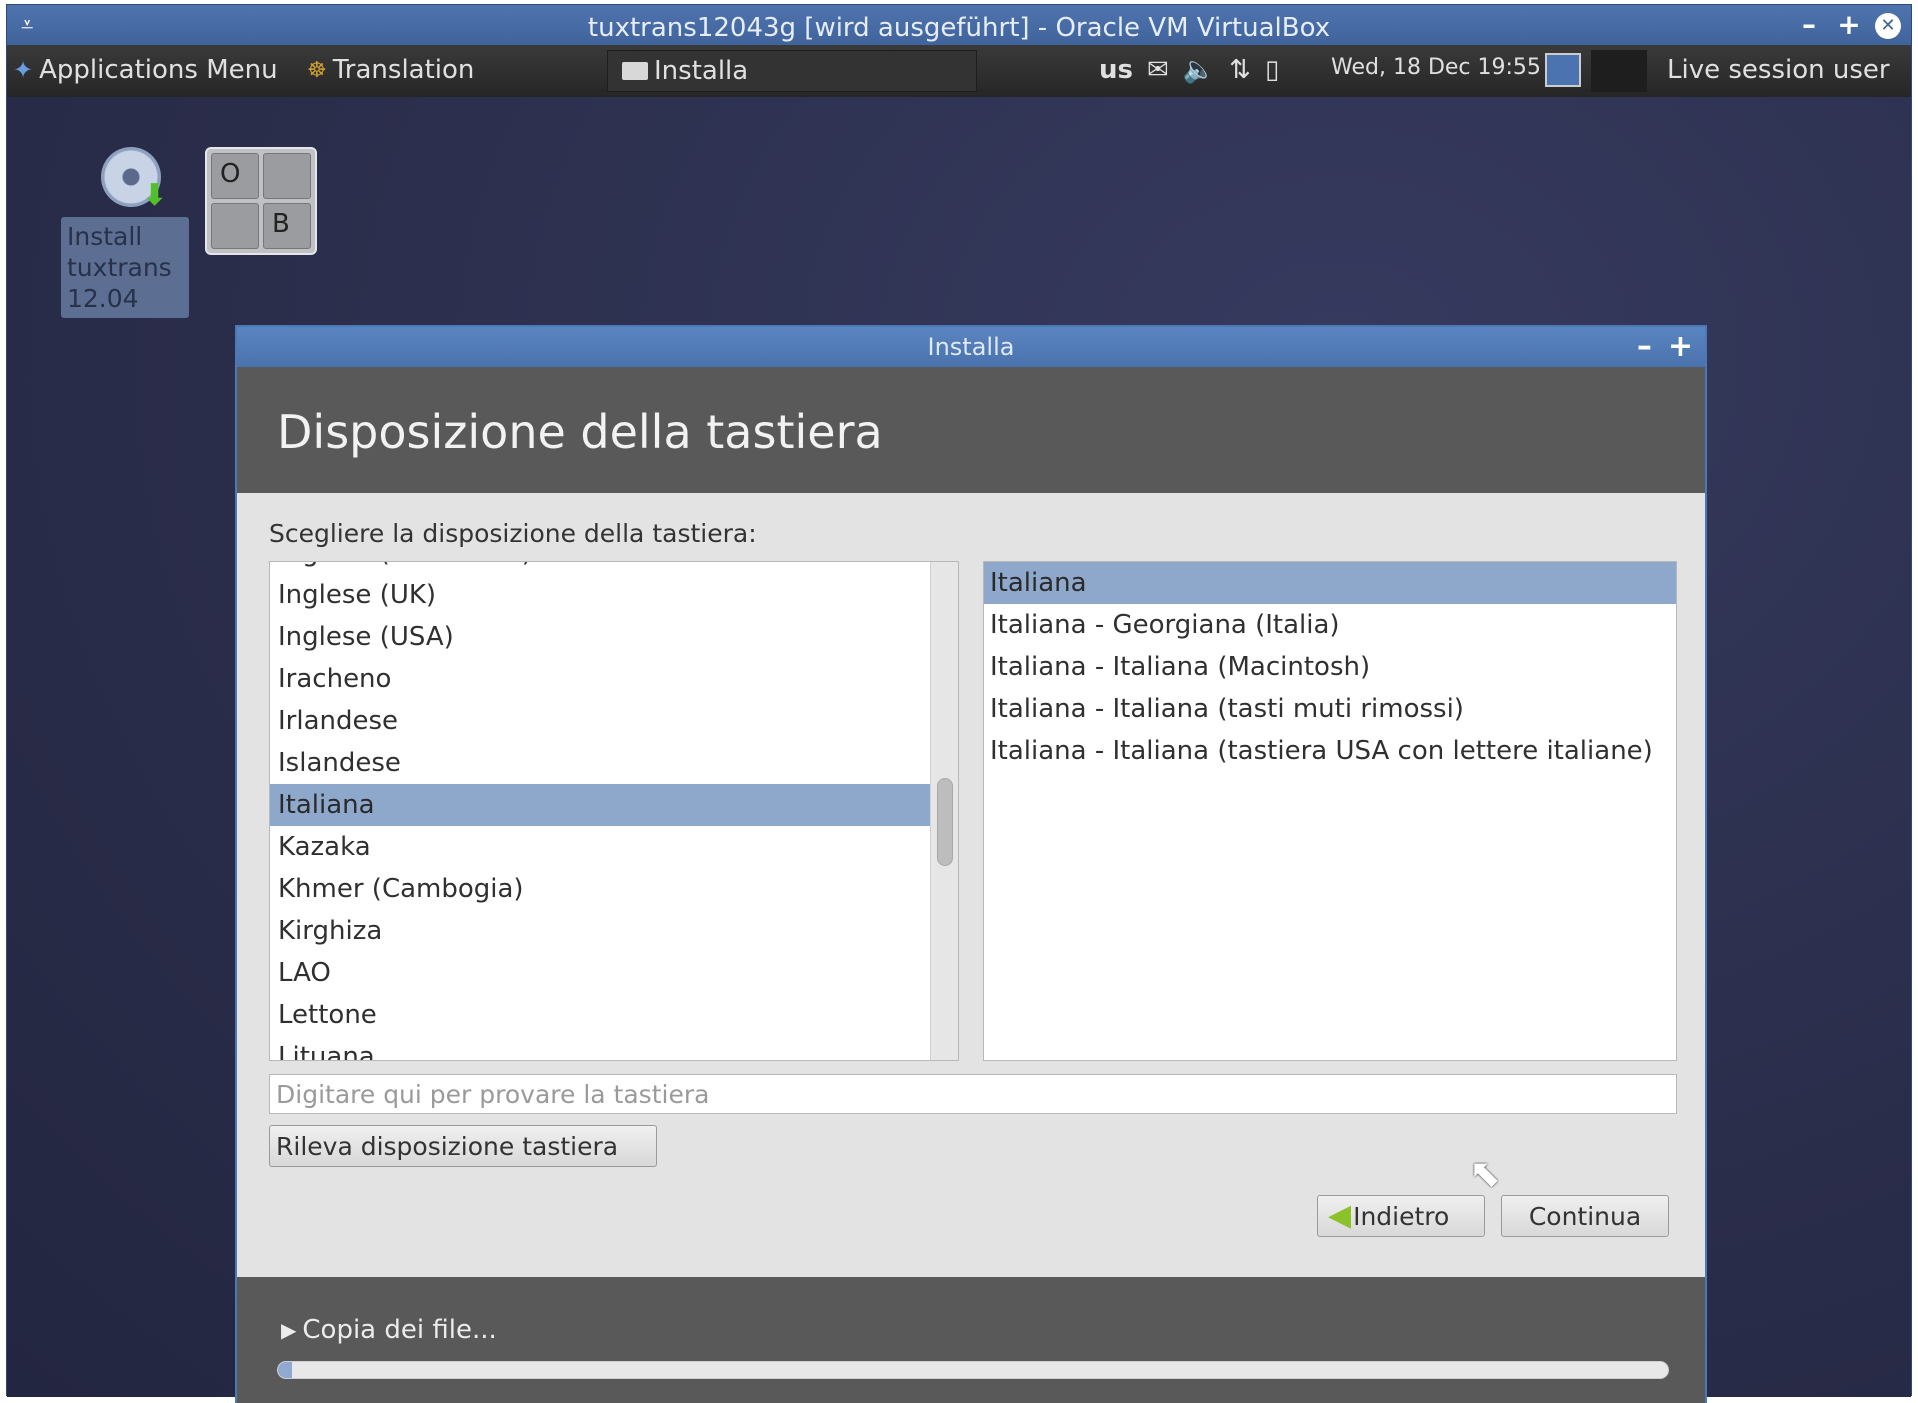 This screenshot has height=1403, width=1918. What do you see at coordinates (701, 71) in the screenshot?
I see `taskbar-item-label: Installa` at bounding box center [701, 71].